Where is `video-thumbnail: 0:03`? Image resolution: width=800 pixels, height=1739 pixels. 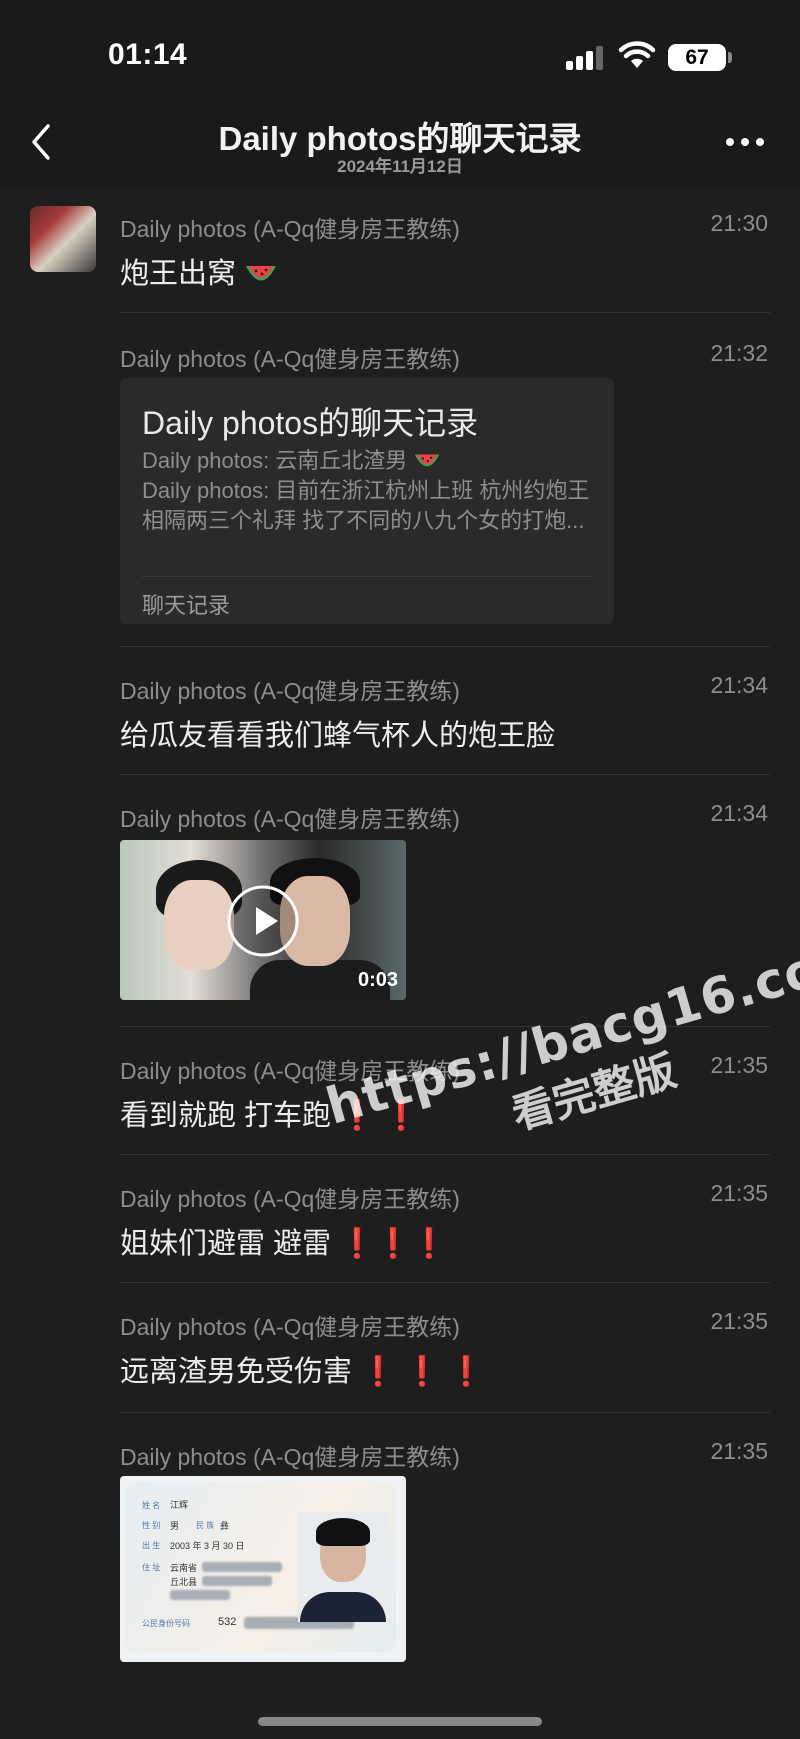
video-thumbnail: 0:03 is located at coordinates (263, 920).